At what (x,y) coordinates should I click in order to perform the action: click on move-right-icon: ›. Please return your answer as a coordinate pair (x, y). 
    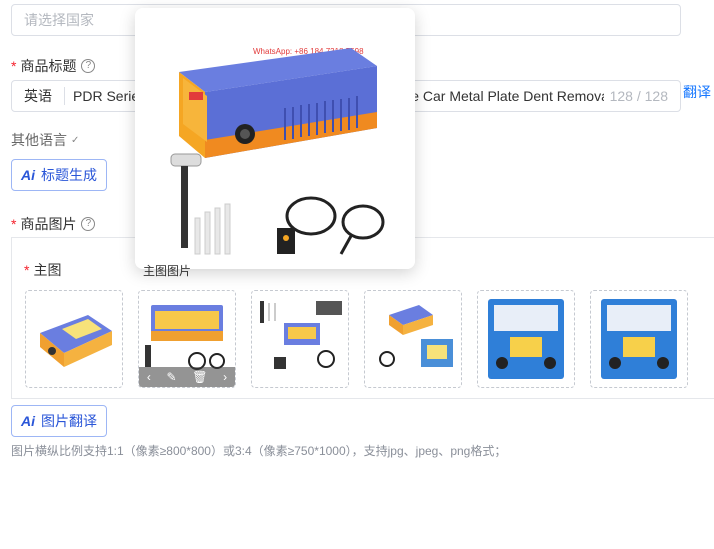
    Looking at the image, I should click on (225, 377).